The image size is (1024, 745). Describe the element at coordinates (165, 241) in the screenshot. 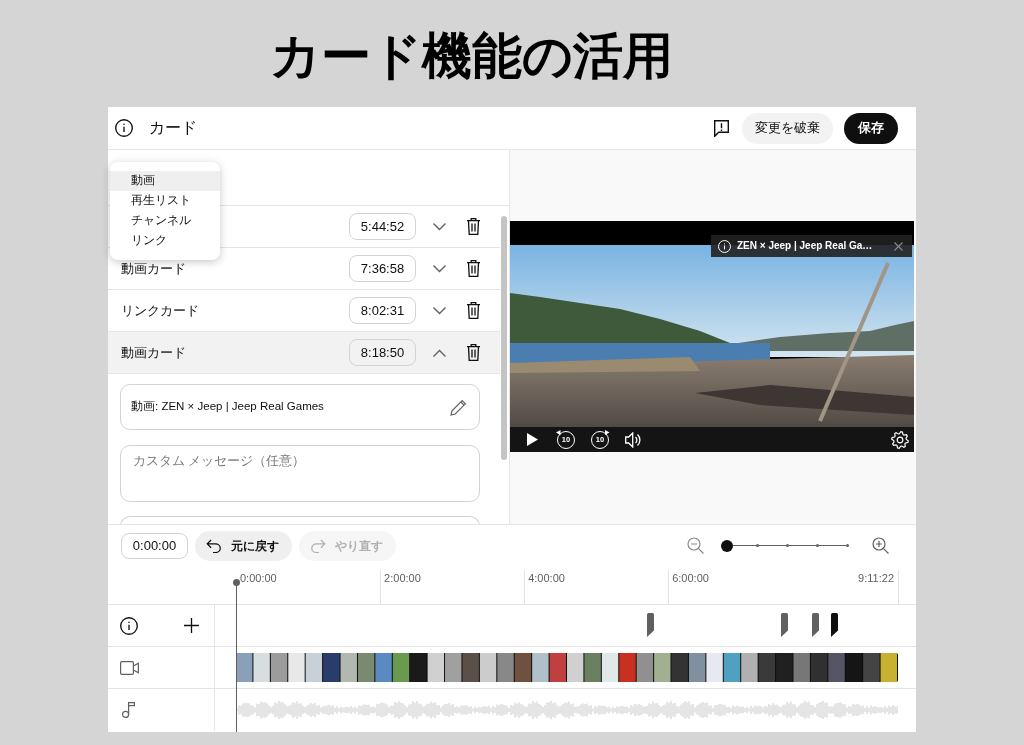

I see `menu-item: リンク` at that location.